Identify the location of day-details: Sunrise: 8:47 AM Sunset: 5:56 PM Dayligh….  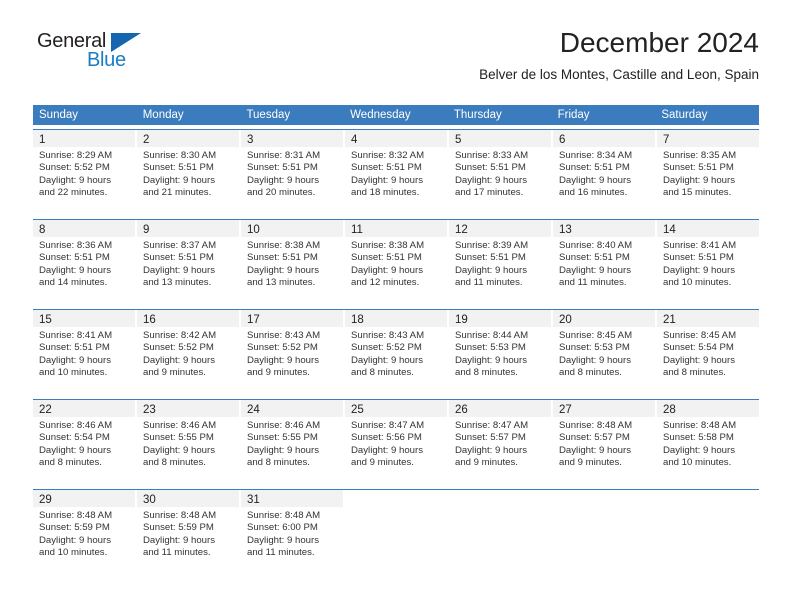
(396, 443).